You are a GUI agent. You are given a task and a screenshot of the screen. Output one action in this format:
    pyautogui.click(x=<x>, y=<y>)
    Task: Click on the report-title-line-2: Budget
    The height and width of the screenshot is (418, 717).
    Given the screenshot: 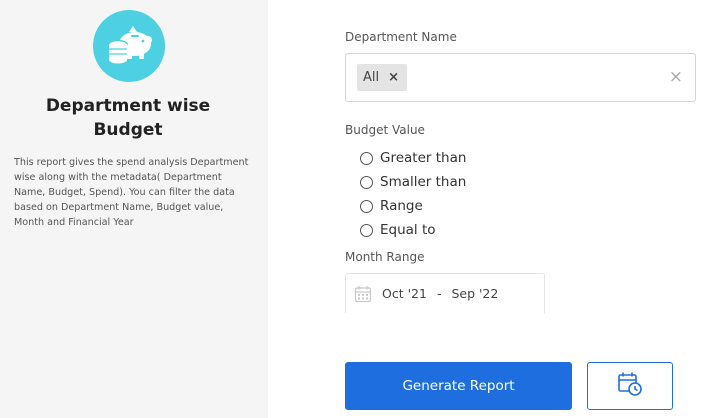 What is the action you would take?
    pyautogui.click(x=128, y=130)
    